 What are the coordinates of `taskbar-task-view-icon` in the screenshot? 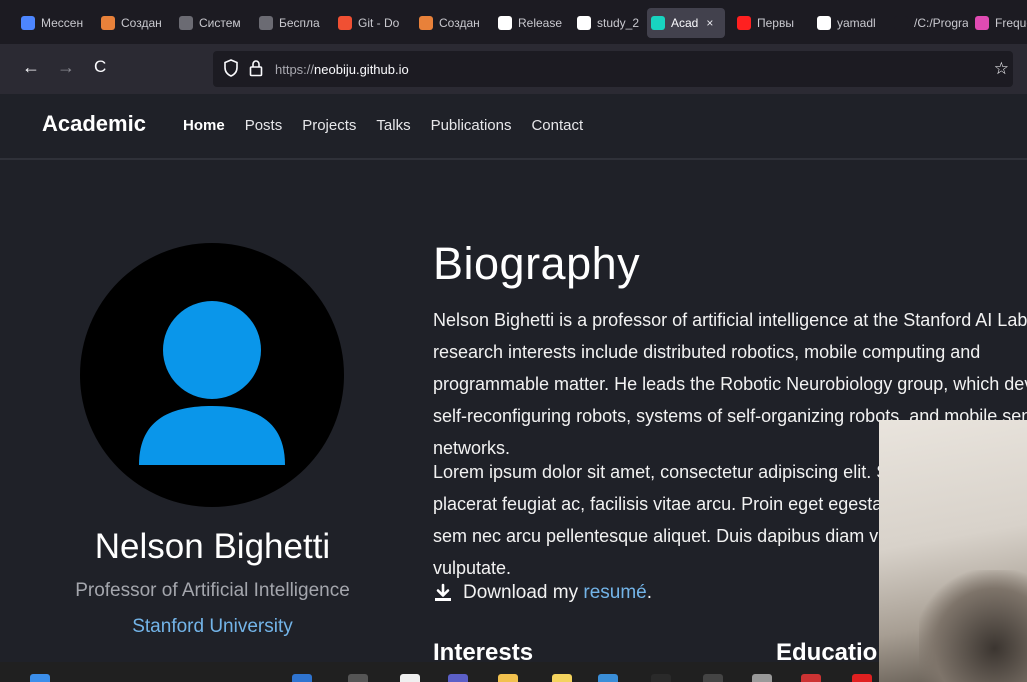 It's located at (410, 678).